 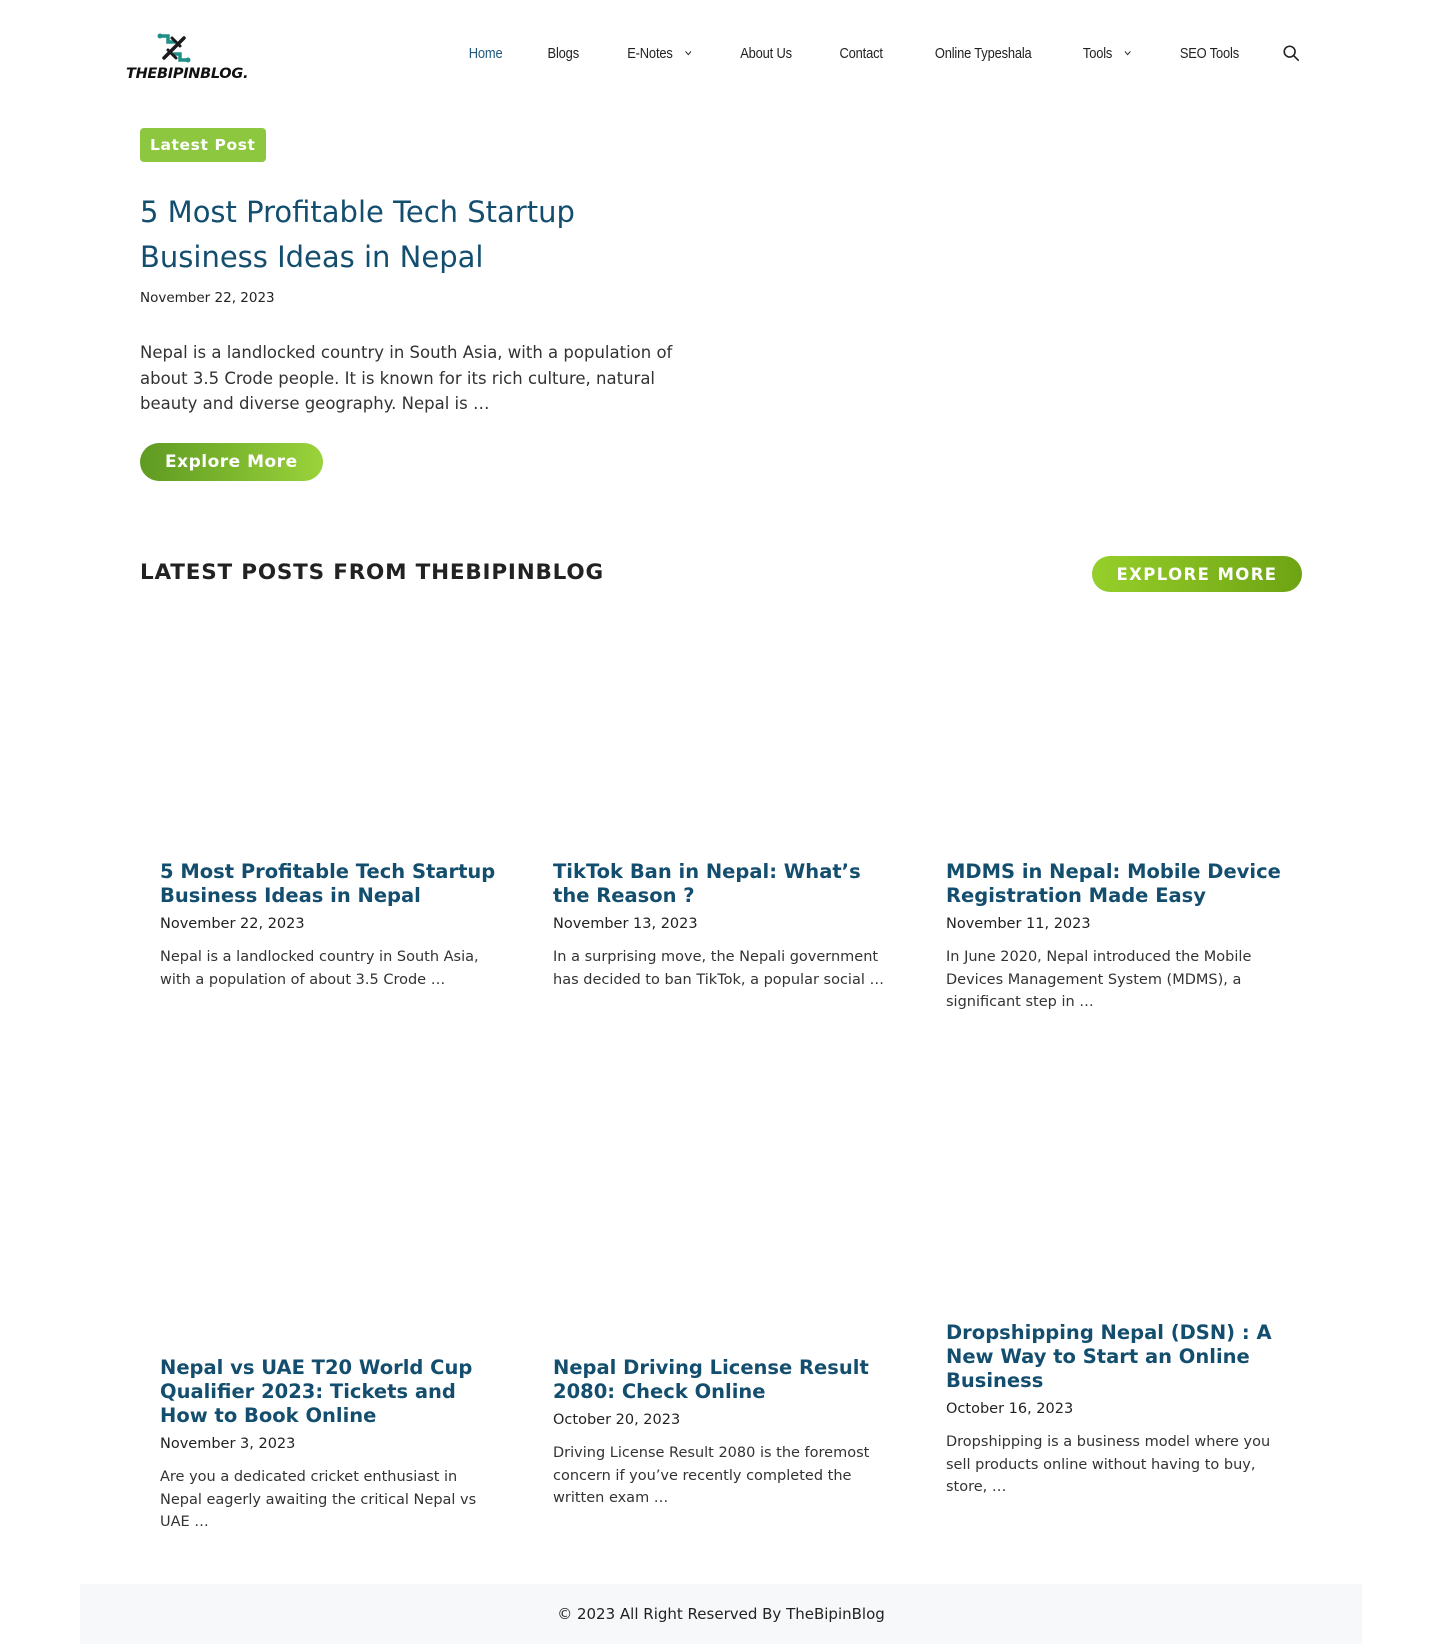 I want to click on nav-item-online-typeshala: Online Typeshala, so click(x=983, y=53).